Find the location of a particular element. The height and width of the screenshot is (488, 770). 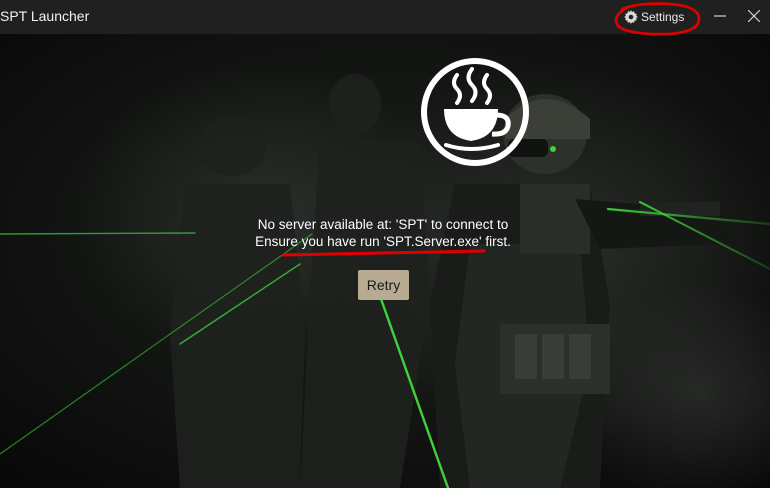

gear-icon is located at coordinates (631, 17).